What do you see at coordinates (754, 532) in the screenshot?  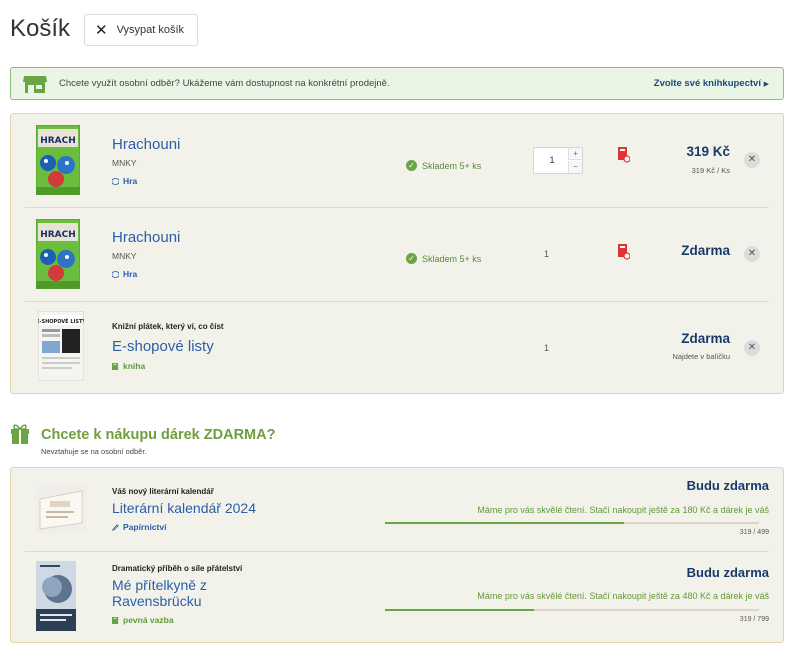 I see `gift-progress-text: 319 / 499` at bounding box center [754, 532].